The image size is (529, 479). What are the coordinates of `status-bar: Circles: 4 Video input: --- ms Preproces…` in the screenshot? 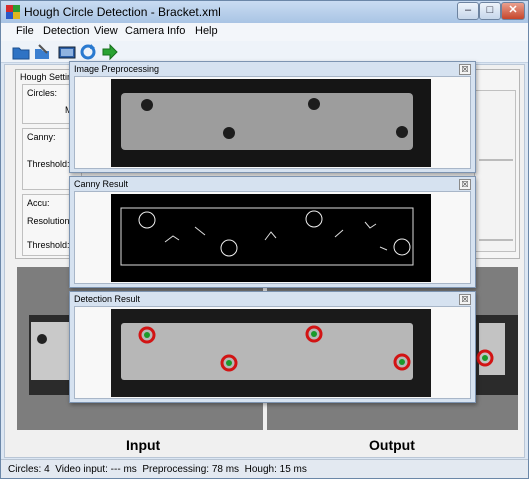 It's located at (264, 468).